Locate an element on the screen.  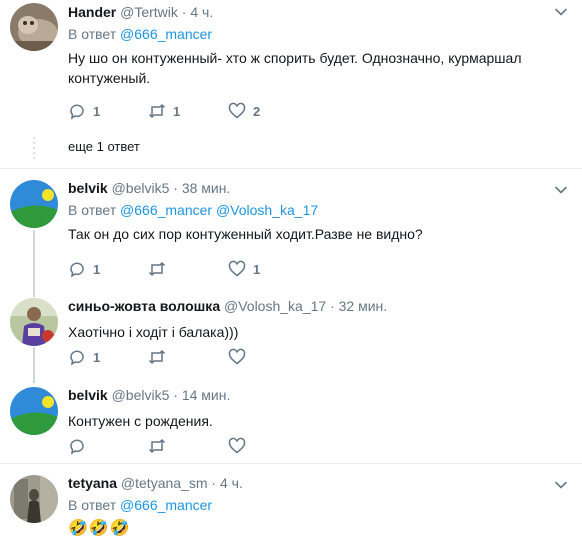
tweet-actions: 1 1 2 is located at coordinates (188, 111).